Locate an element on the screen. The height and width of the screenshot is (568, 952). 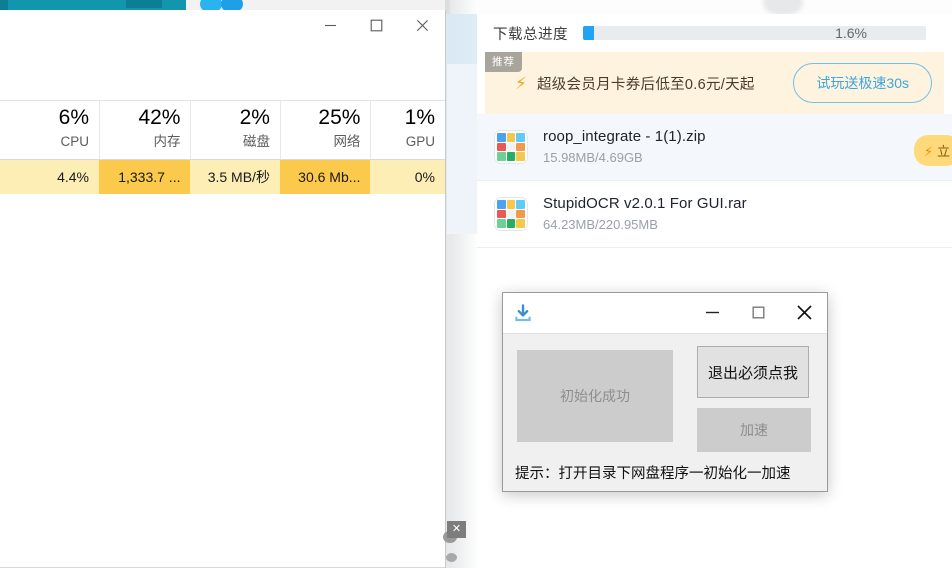
total-progress-label: 下载总进度 is located at coordinates (530, 34).